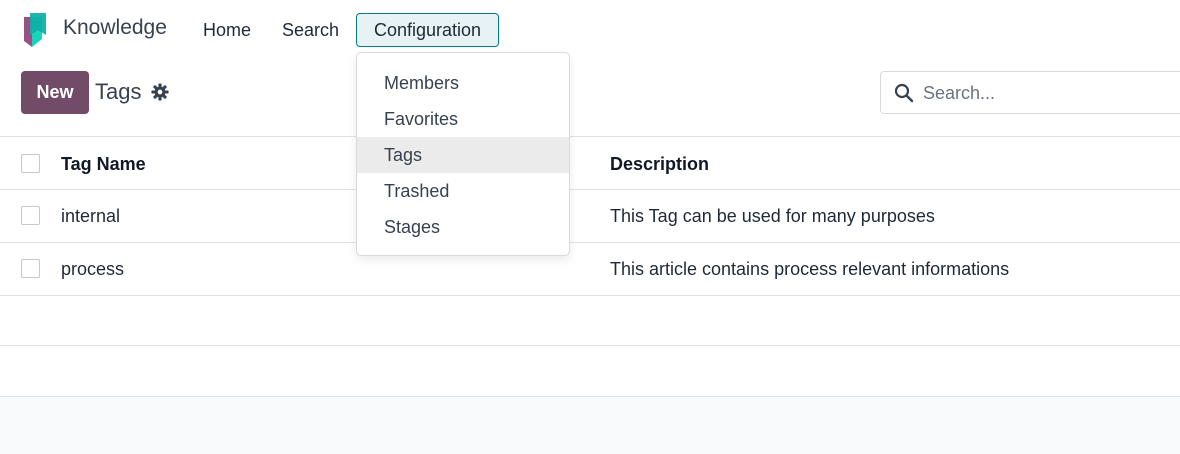 Image resolution: width=1180 pixels, height=454 pixels. What do you see at coordinates (115, 28) in the screenshot?
I see `app-name: Knowledge` at bounding box center [115, 28].